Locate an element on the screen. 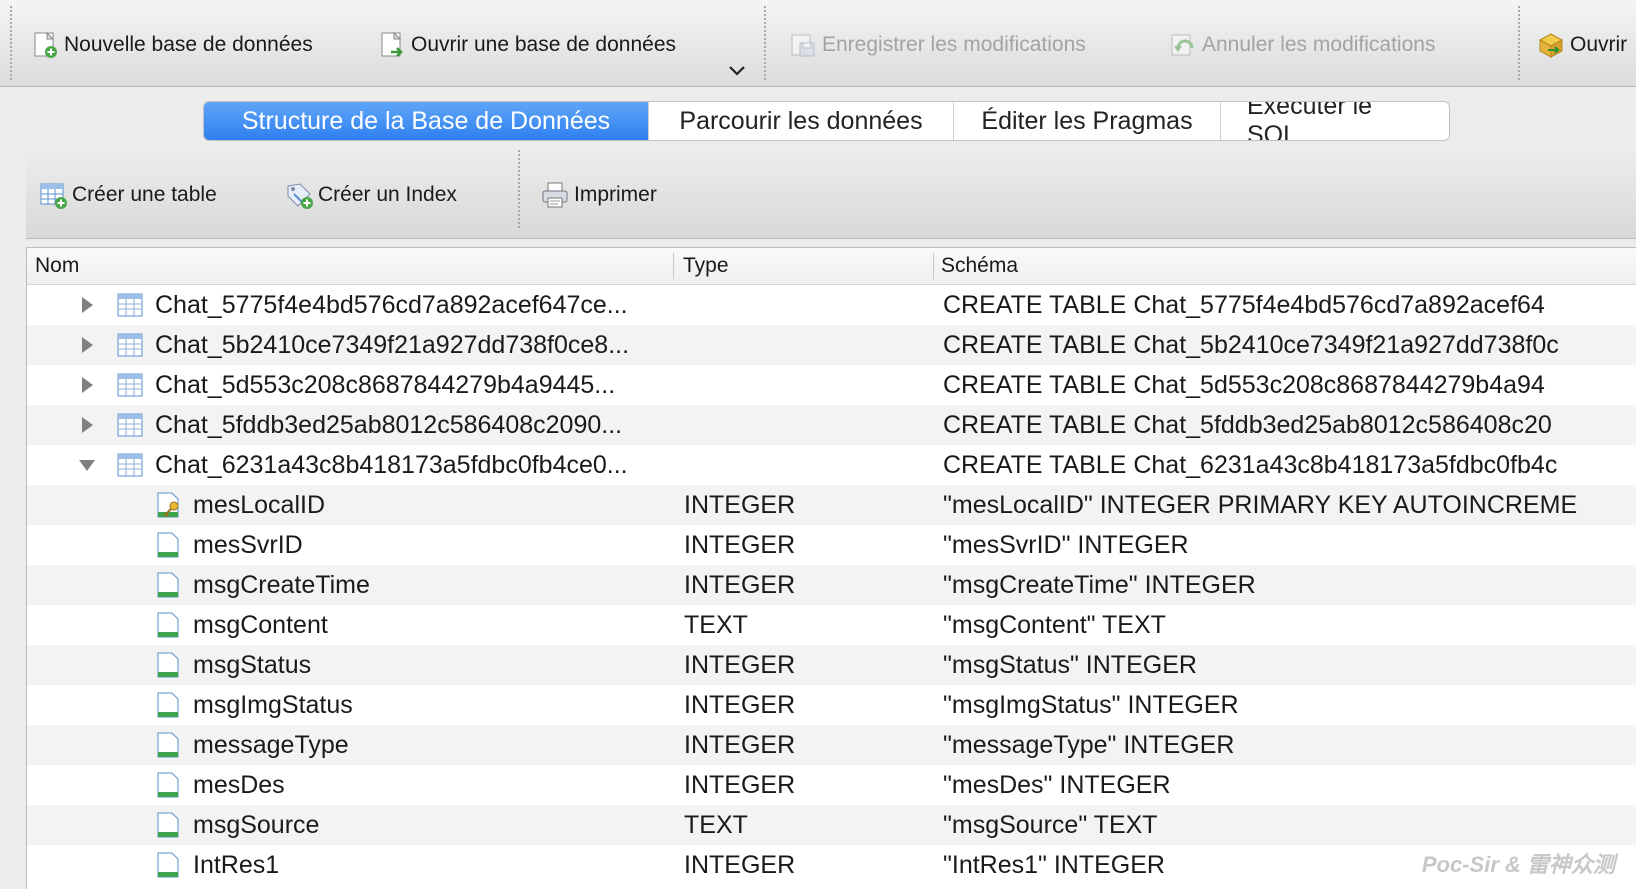 The width and height of the screenshot is (1636, 889). field-row: mesSvrID INTEGER "mesSvrID" INTEGER is located at coordinates (831, 545).